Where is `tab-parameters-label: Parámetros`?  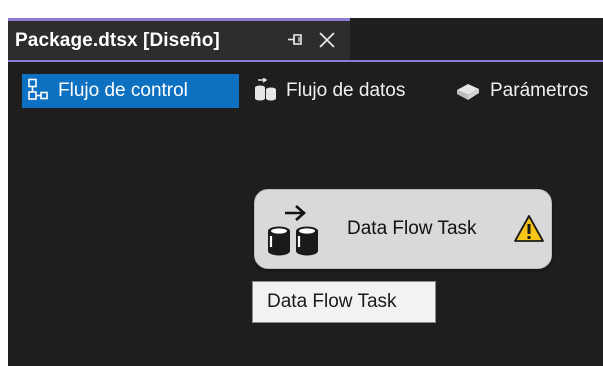
tab-parameters-label: Parámetros is located at coordinates (539, 90).